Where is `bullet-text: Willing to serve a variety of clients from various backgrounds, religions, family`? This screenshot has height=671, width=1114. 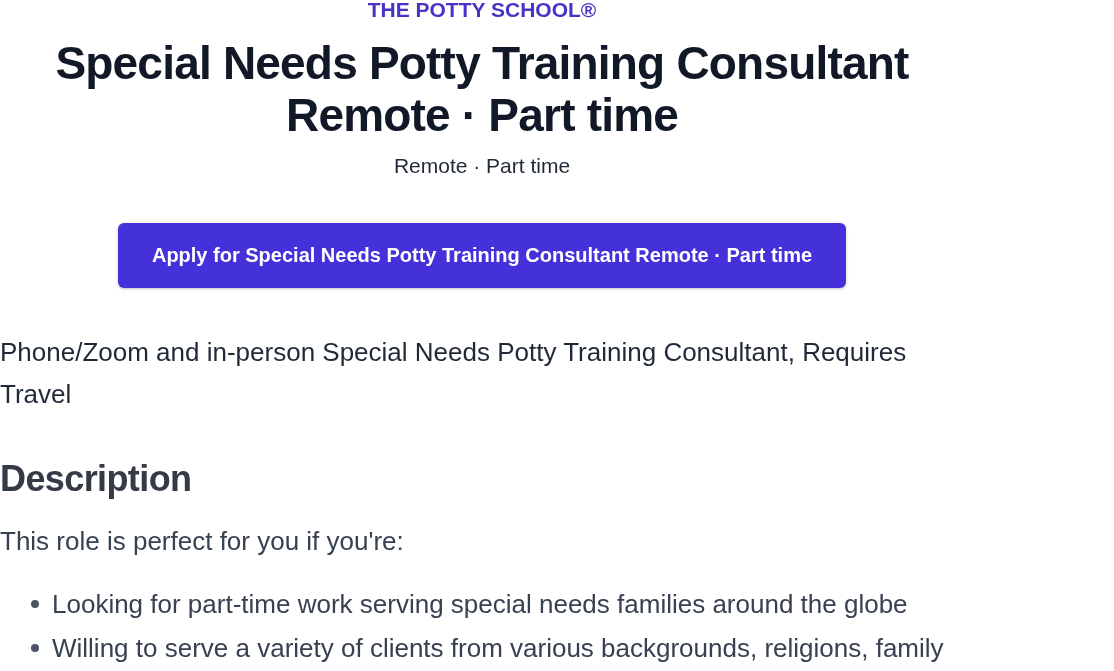
bullet-text: Willing to serve a variety of clients from various backgrounds, religions, family is located at coordinates (498, 648).